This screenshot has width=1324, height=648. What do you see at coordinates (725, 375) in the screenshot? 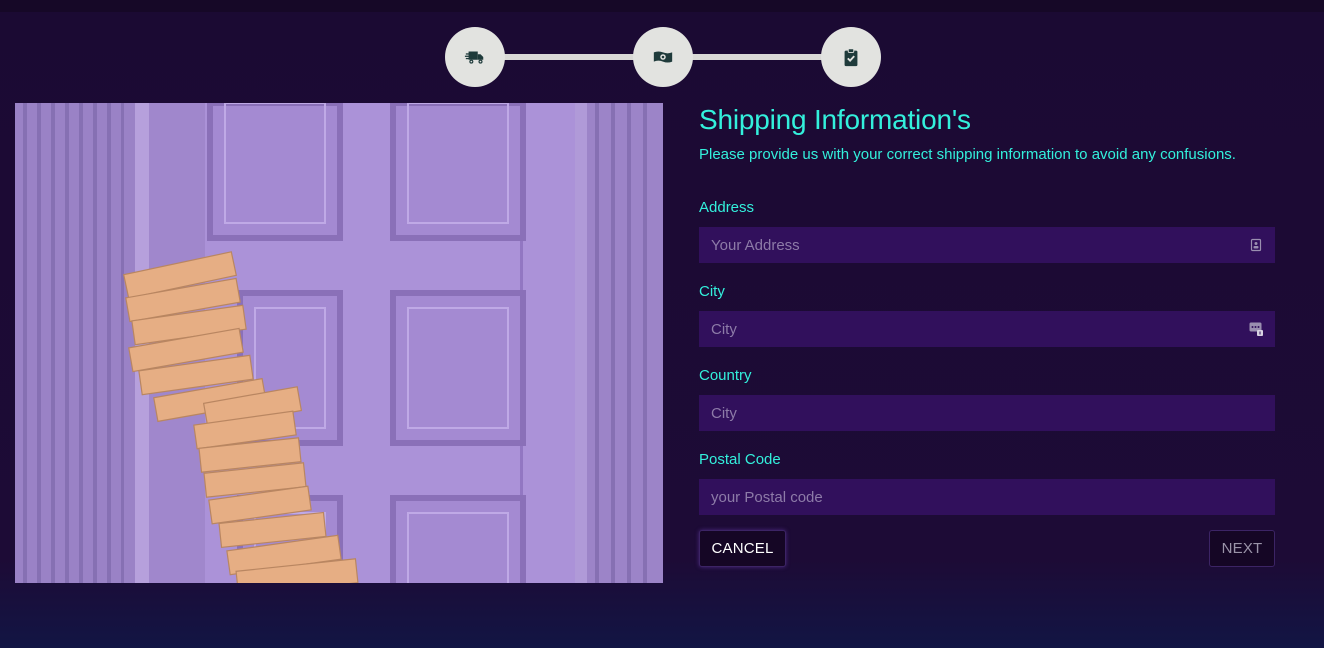
I see `country-label: Country` at bounding box center [725, 375].